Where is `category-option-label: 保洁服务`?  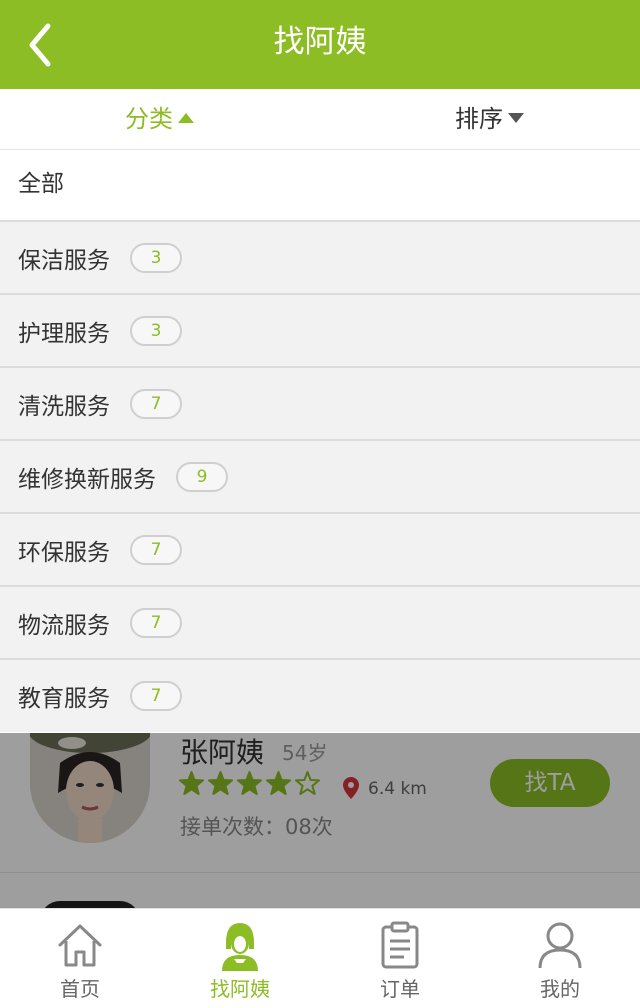 category-option-label: 保洁服务 is located at coordinates (64, 260).